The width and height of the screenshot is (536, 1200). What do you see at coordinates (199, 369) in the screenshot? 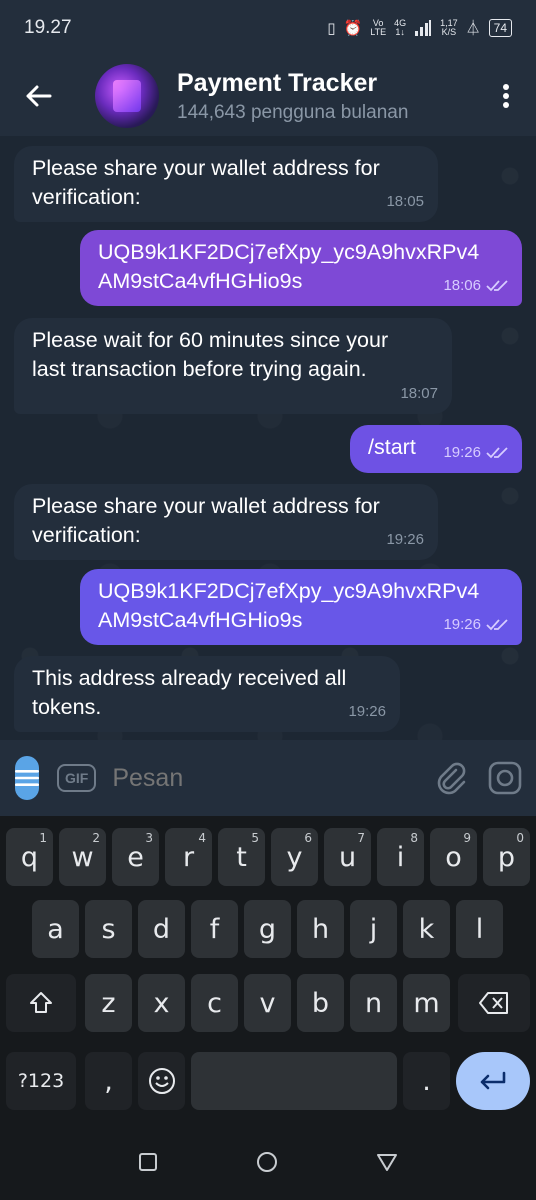
I see `message-text-line: last transaction before trying again.` at bounding box center [199, 369].